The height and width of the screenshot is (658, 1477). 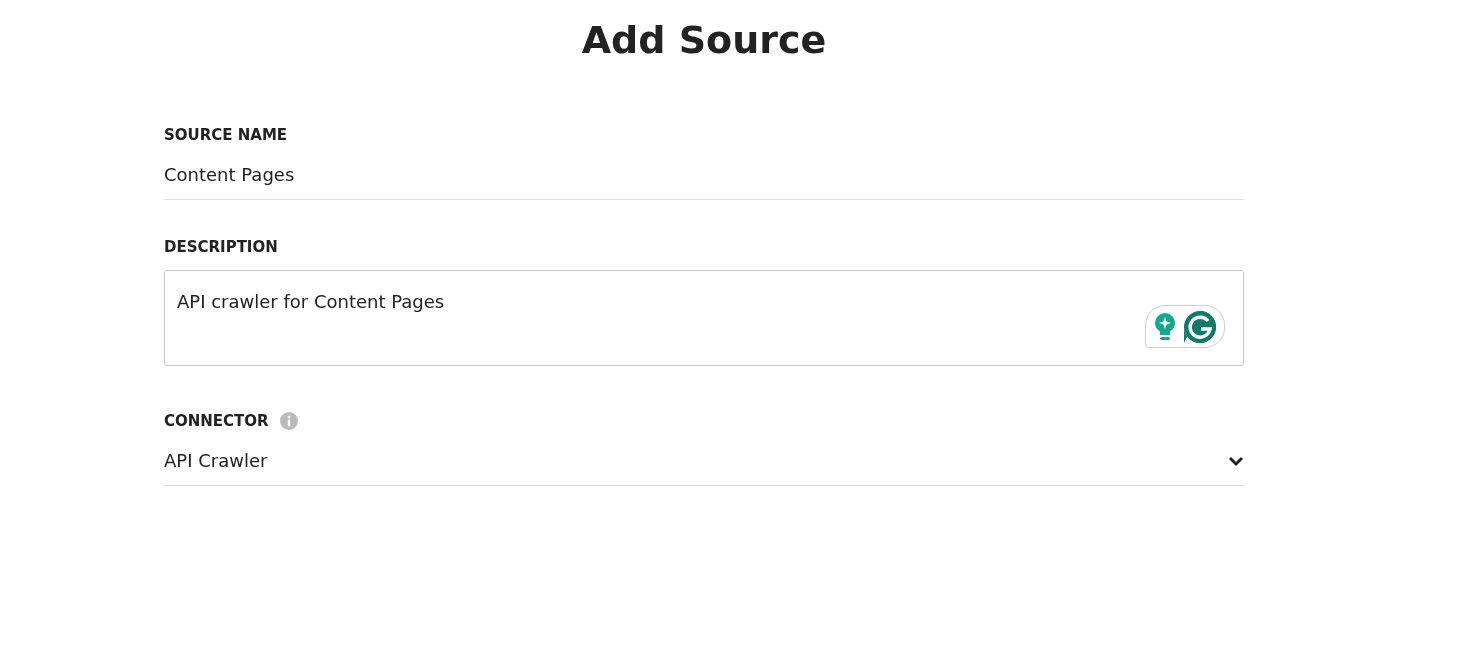 I want to click on lightbulb-icon, so click(x=1165, y=326).